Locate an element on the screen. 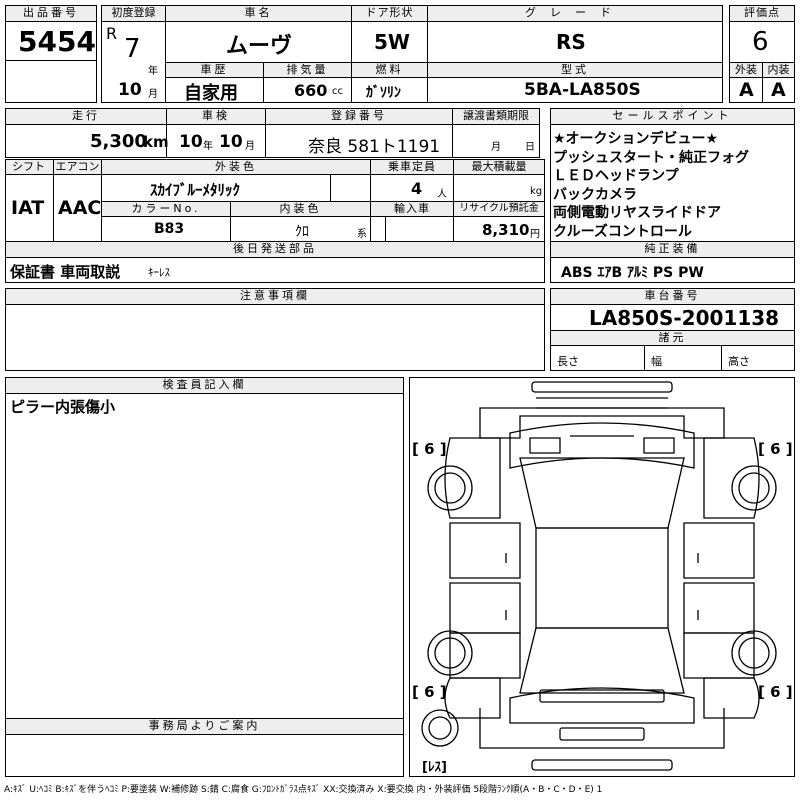  interior-color-box: ｸﾛ 系 is located at coordinates (300, 229).